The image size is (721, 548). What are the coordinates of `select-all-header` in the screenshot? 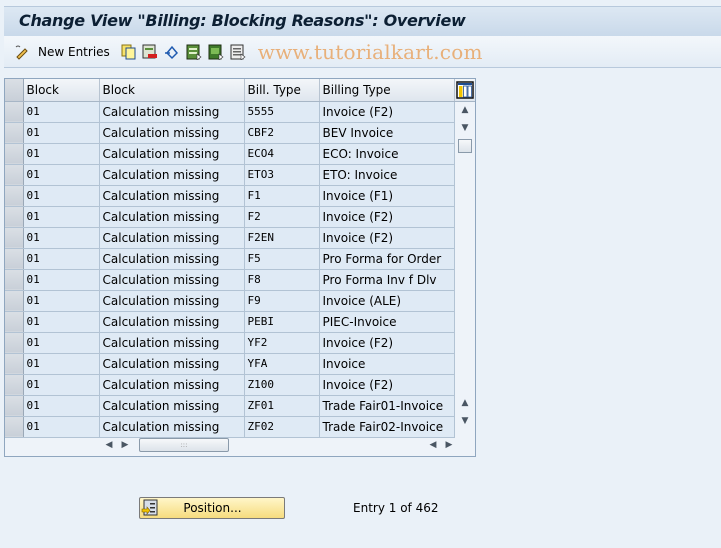 It's located at (14, 90).